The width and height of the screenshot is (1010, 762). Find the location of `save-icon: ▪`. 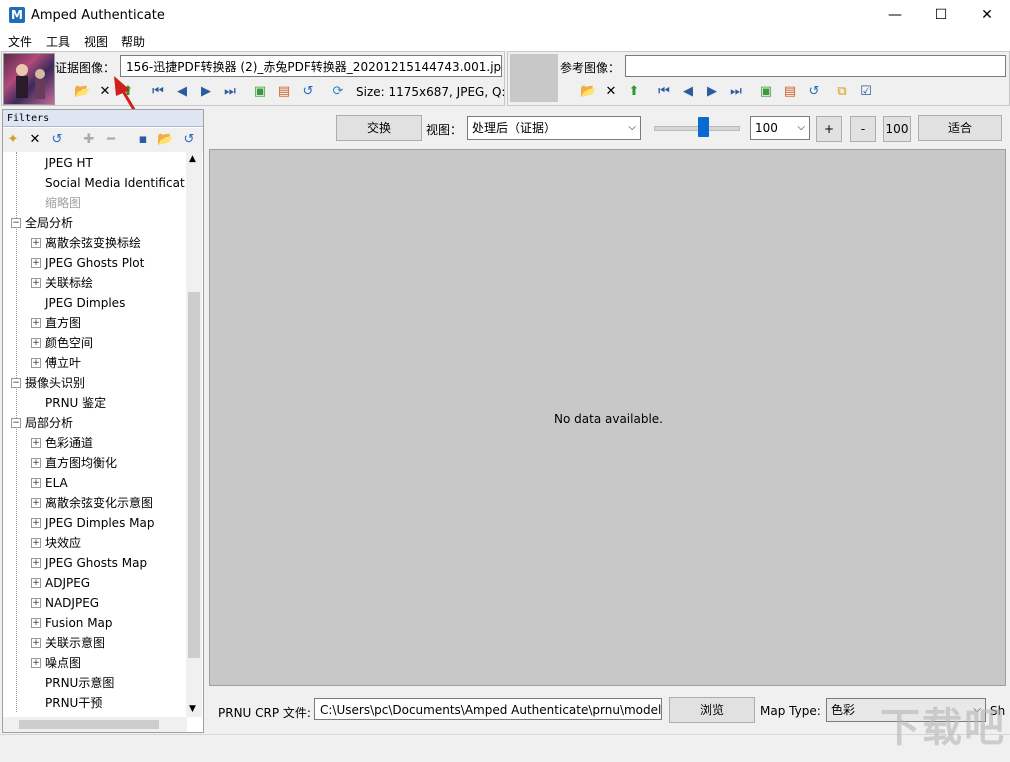

save-icon: ▪ is located at coordinates (143, 140).